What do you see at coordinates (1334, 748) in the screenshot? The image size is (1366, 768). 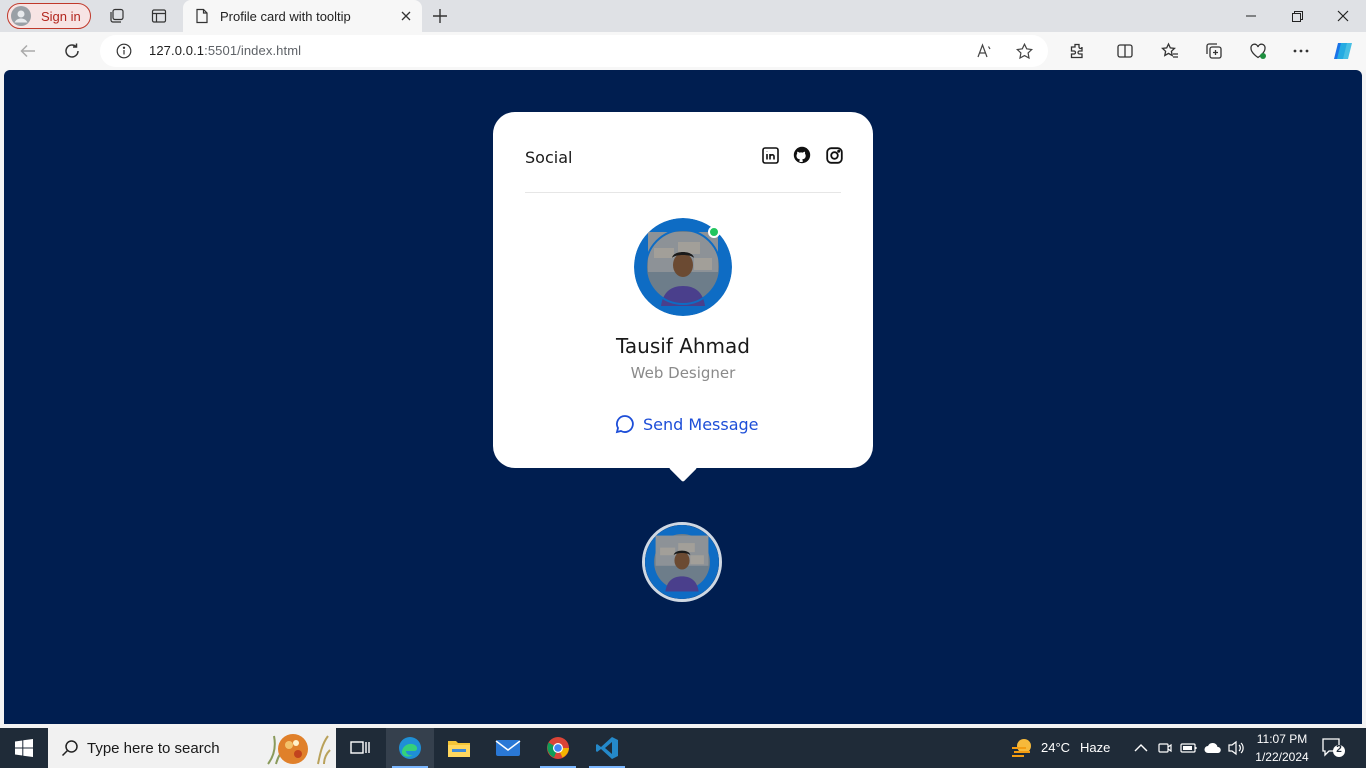 I see `notification-center-icon: 2` at bounding box center [1334, 748].